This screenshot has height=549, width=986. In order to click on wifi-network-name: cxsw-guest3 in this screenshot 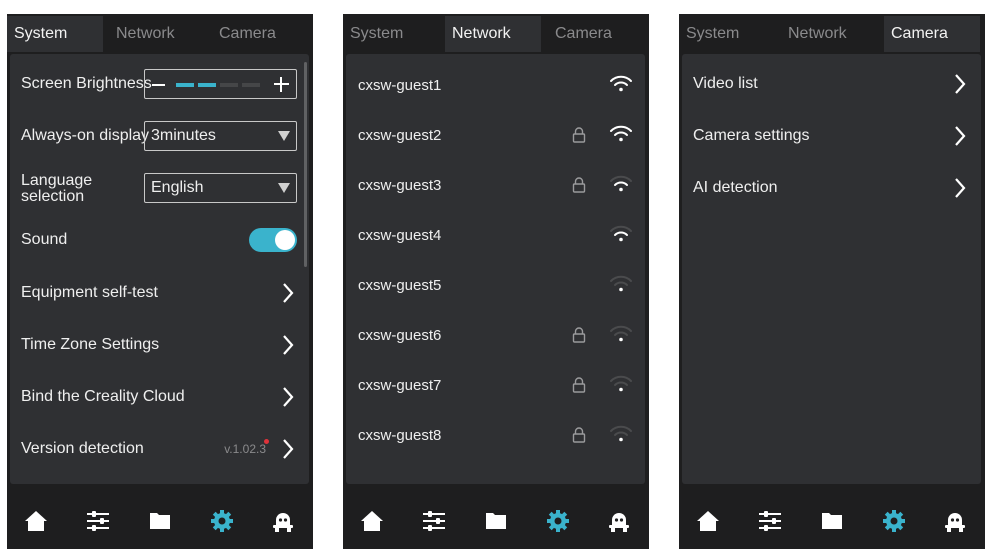, I will do `click(400, 185)`.